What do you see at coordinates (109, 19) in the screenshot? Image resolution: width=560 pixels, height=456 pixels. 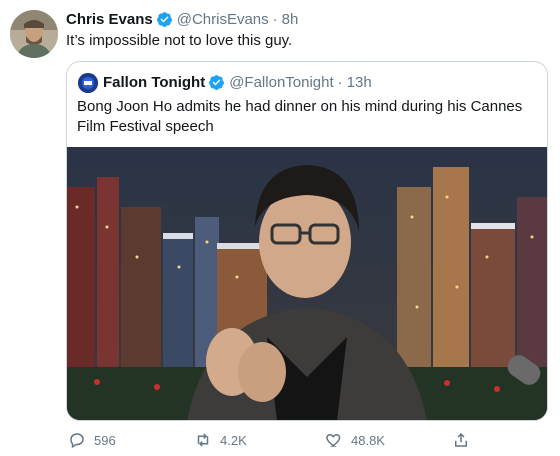 I see `author-name: Chris Evans` at bounding box center [109, 19].